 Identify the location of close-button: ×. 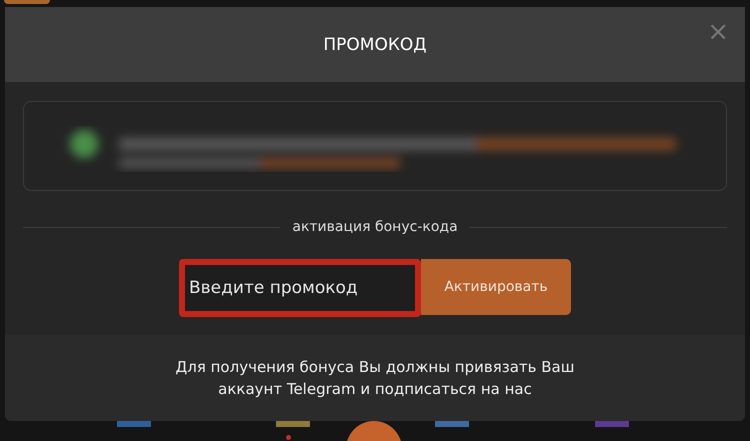
(718, 32).